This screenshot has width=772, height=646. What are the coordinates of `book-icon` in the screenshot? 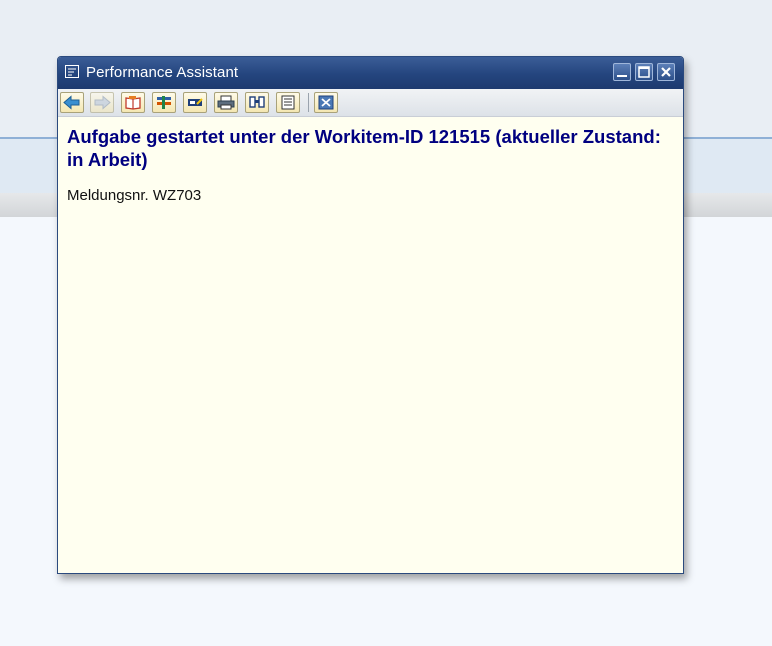 It's located at (133, 103).